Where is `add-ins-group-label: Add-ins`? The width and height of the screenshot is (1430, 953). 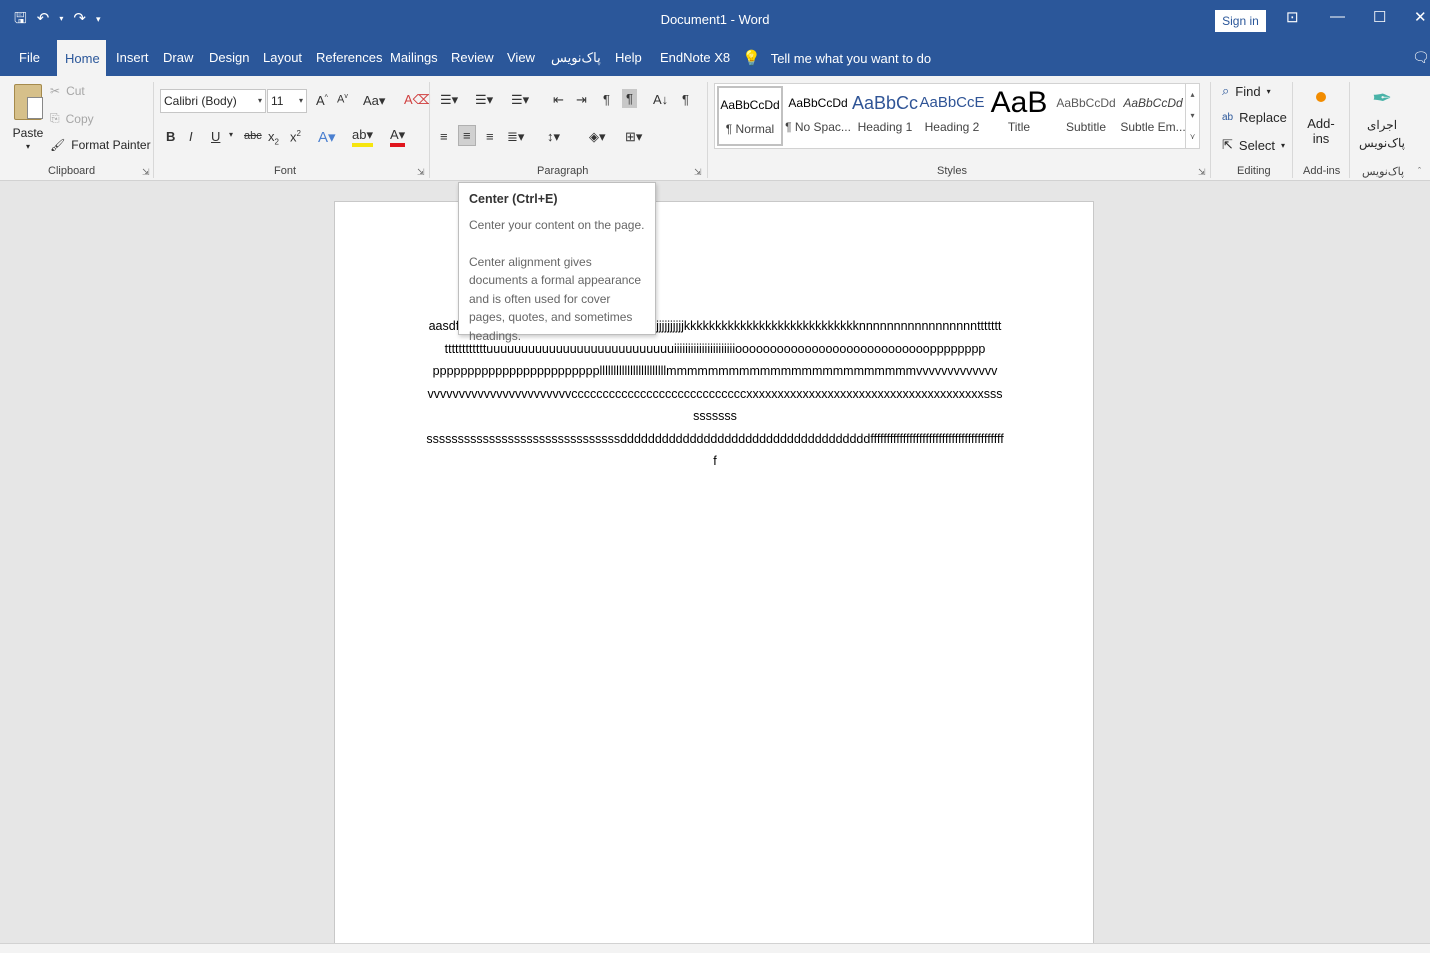
add-ins-group-label: Add-ins is located at coordinates (1322, 171).